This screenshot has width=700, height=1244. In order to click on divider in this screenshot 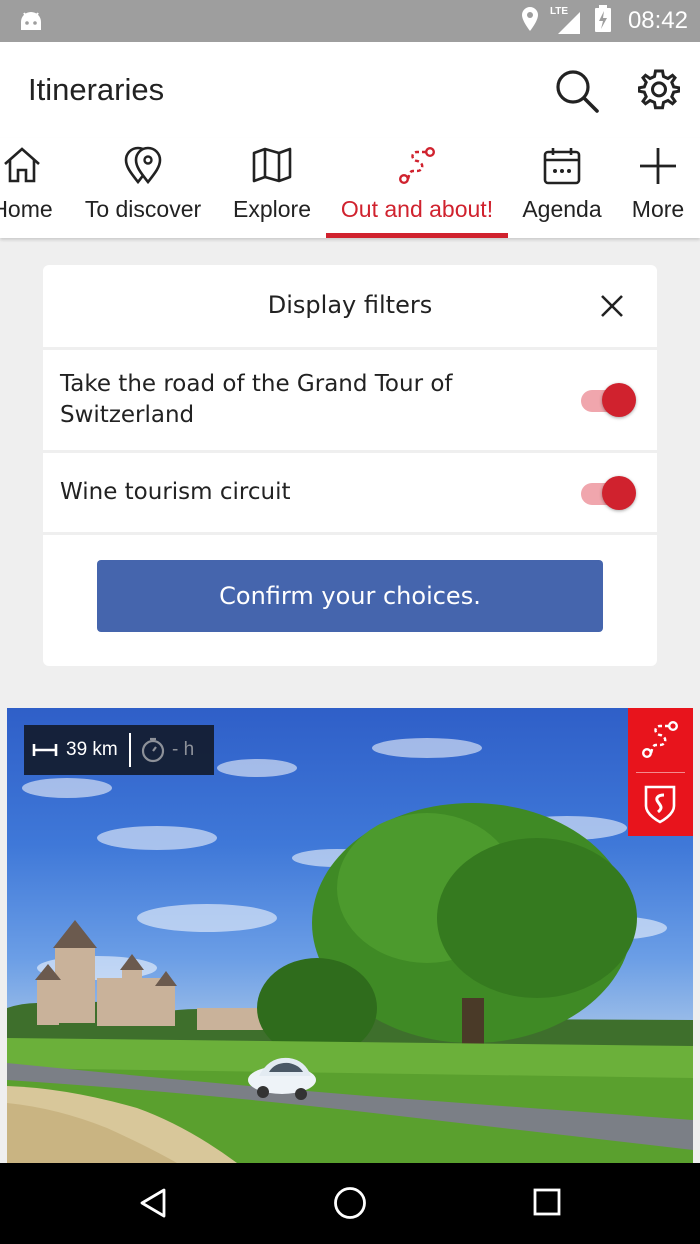, I will do `click(350, 533)`.